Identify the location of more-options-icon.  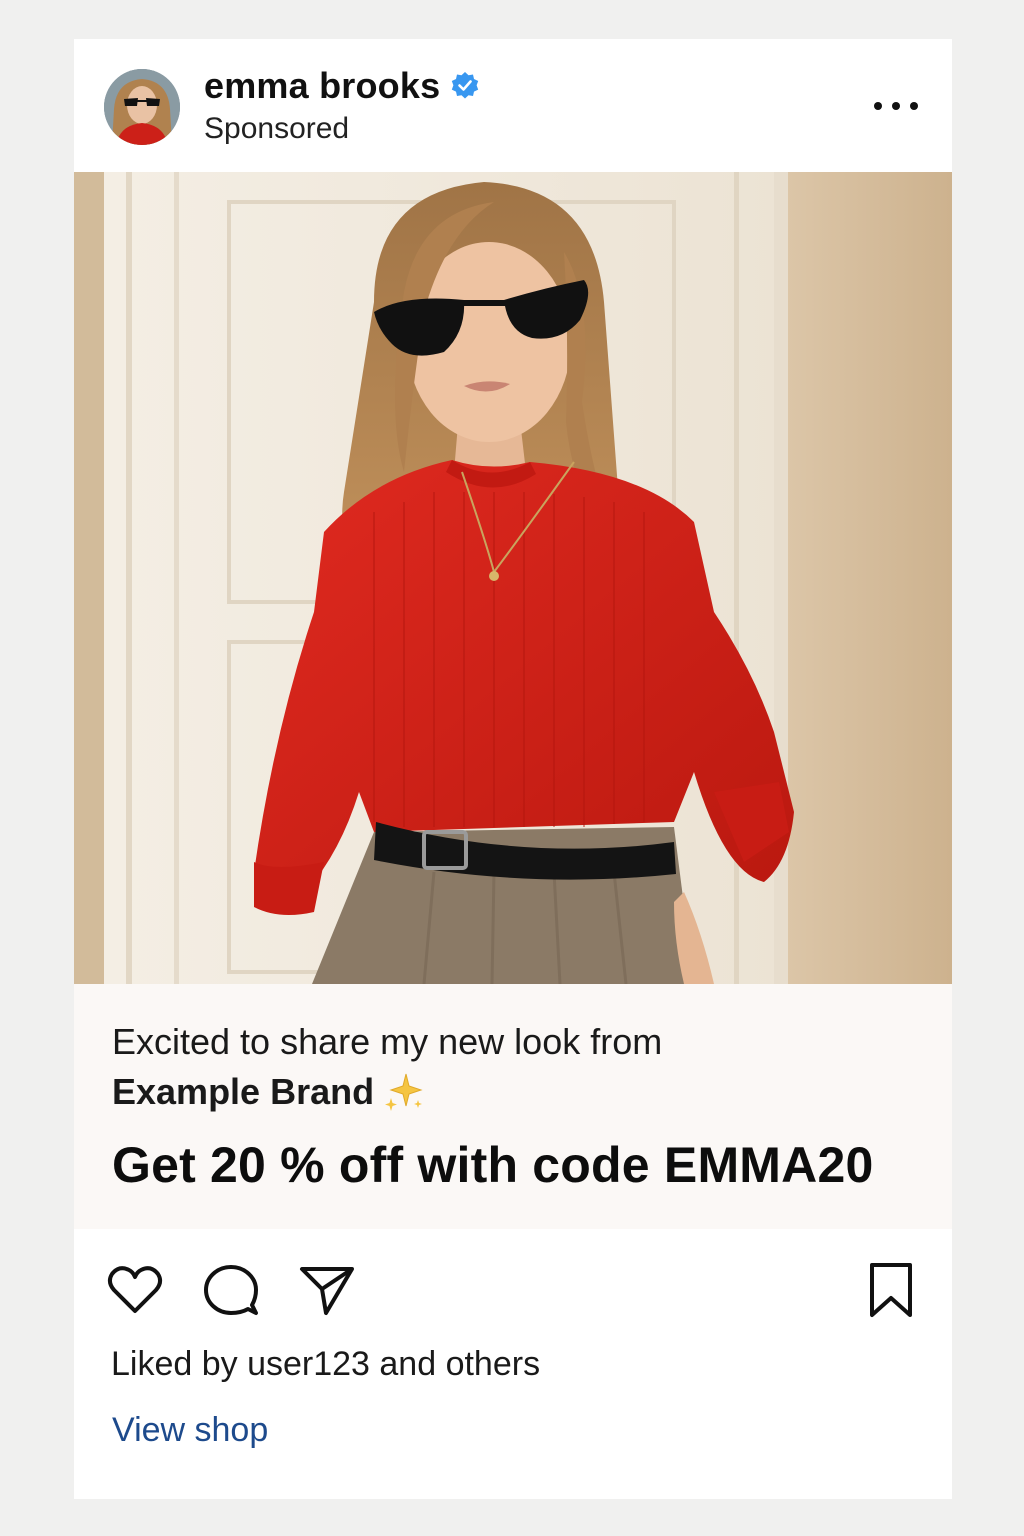
(896, 106).